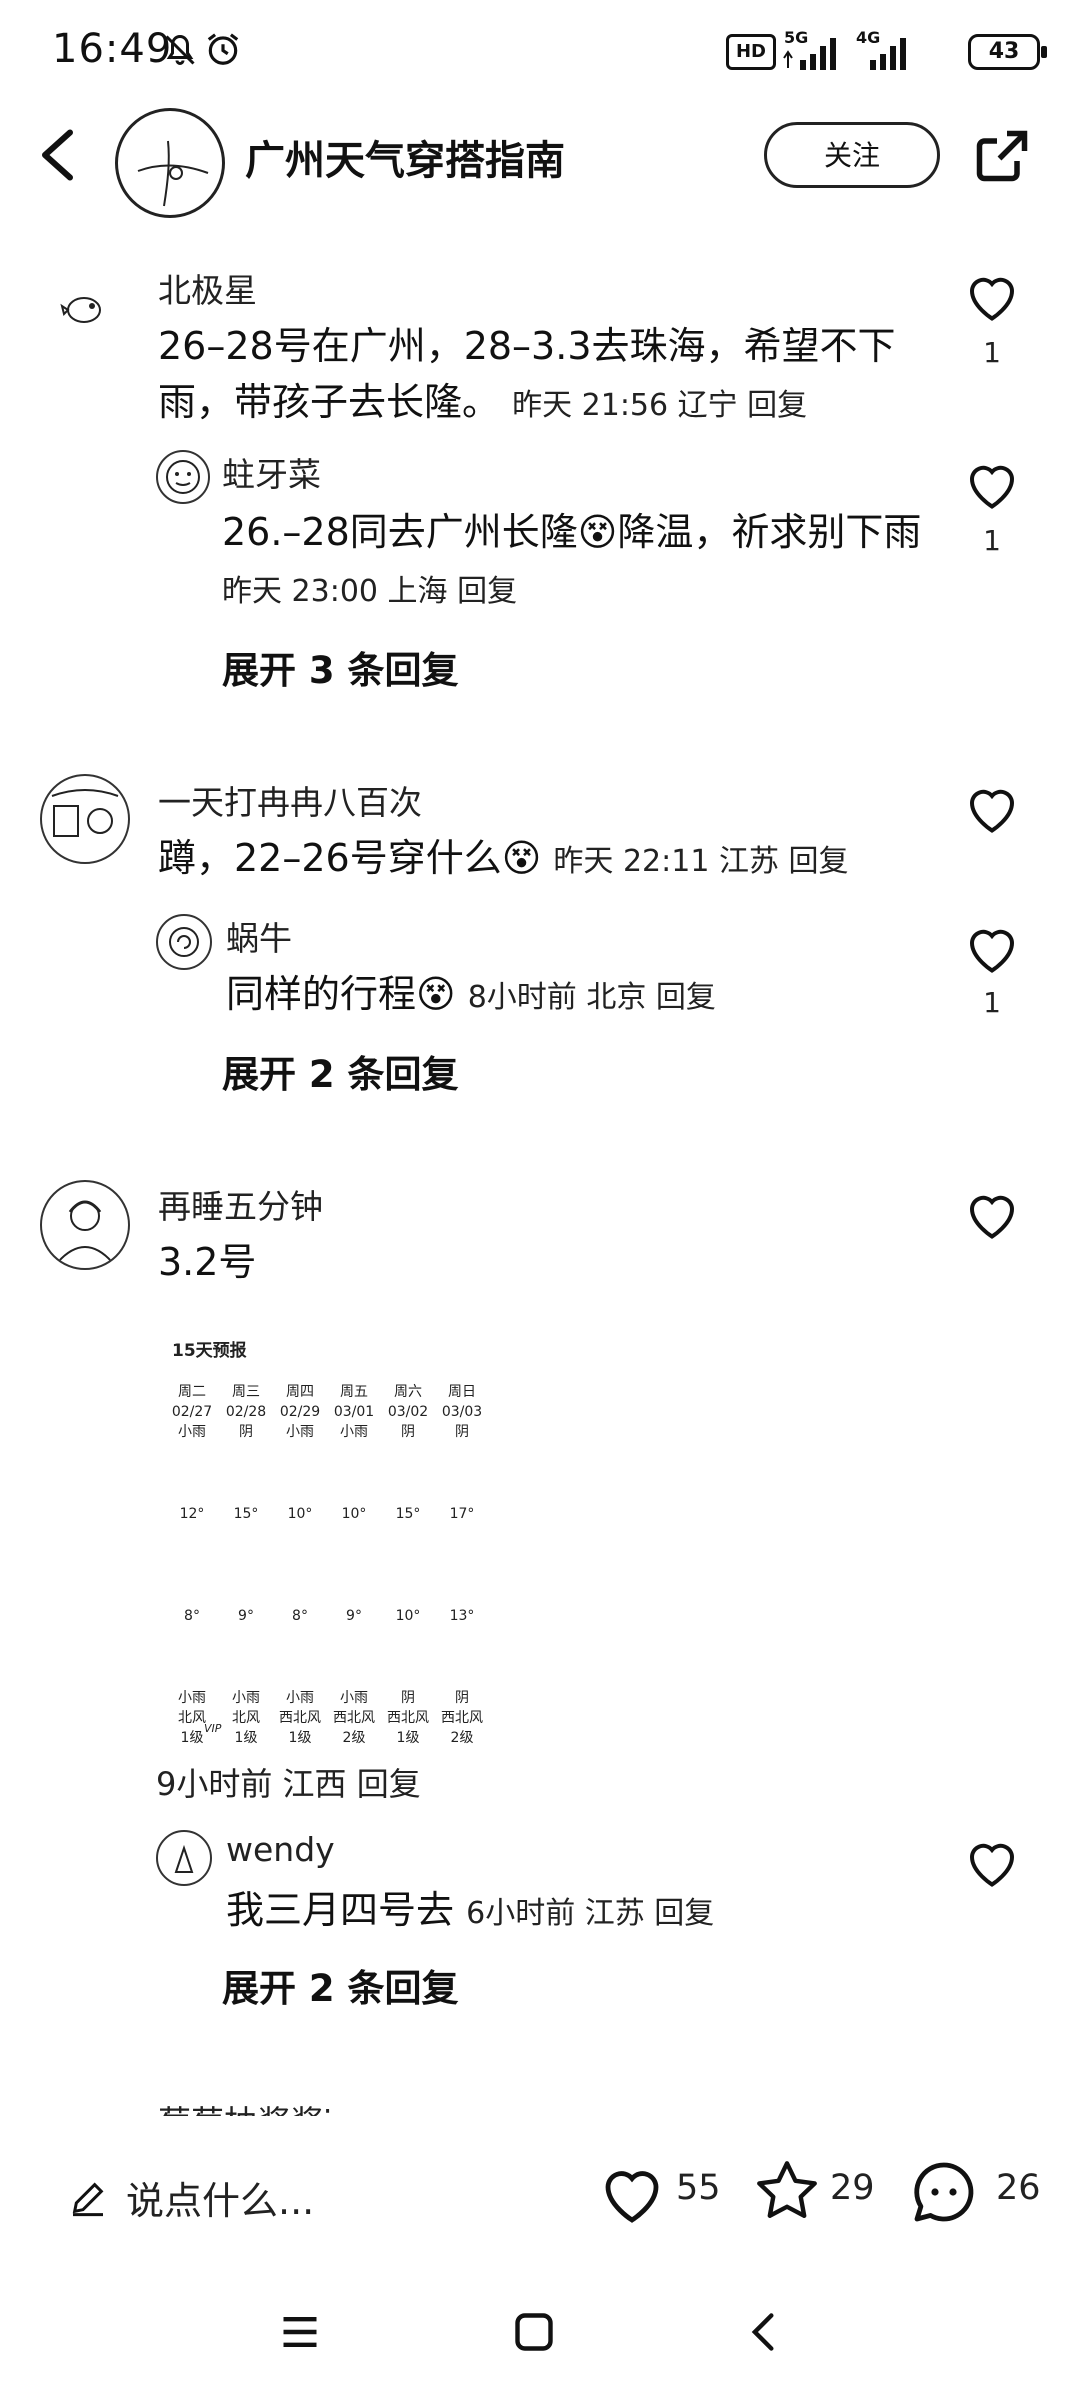 Image resolution: width=1080 pixels, height=2400 pixels. Describe the element at coordinates (462, 1392) in the screenshot. I see `forecast-day-name: 周日` at that location.